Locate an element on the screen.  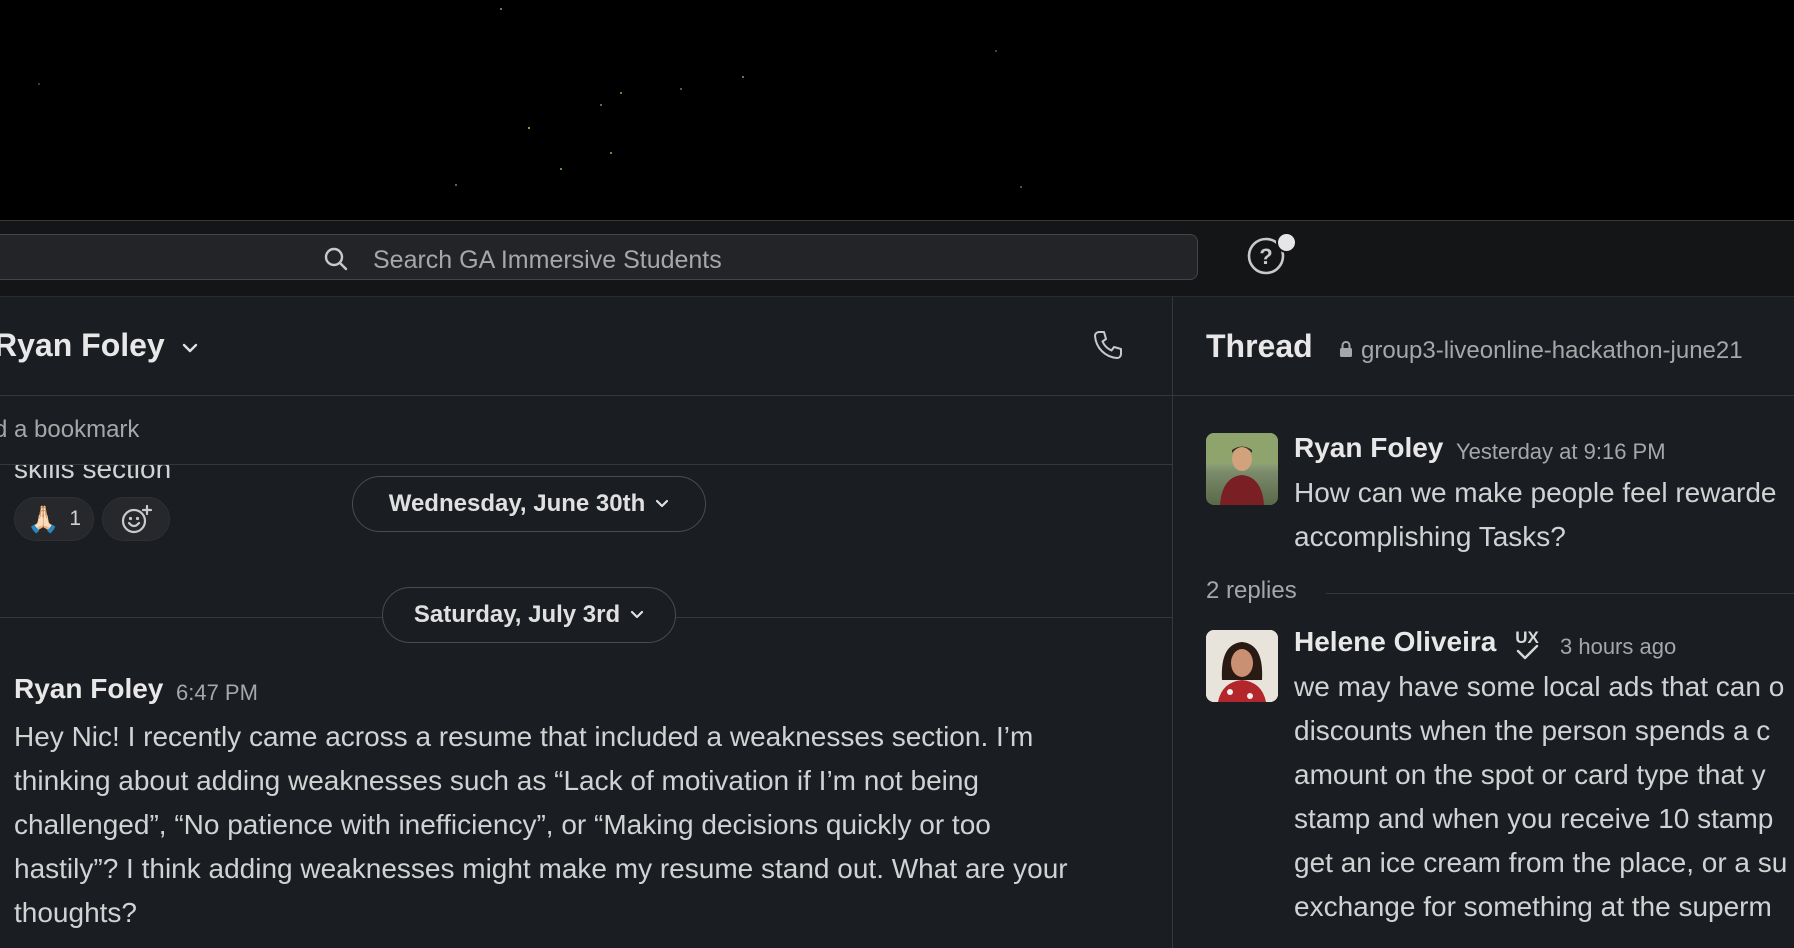
avatar-ryan-foley is located at coordinates (1242, 469).